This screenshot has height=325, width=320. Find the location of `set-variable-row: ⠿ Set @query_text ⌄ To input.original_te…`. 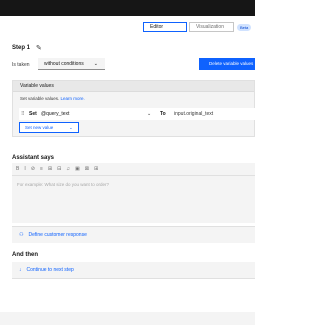

set-variable-row: ⠿ Set @query_text ⌄ To input.original_te… is located at coordinates (137, 114).